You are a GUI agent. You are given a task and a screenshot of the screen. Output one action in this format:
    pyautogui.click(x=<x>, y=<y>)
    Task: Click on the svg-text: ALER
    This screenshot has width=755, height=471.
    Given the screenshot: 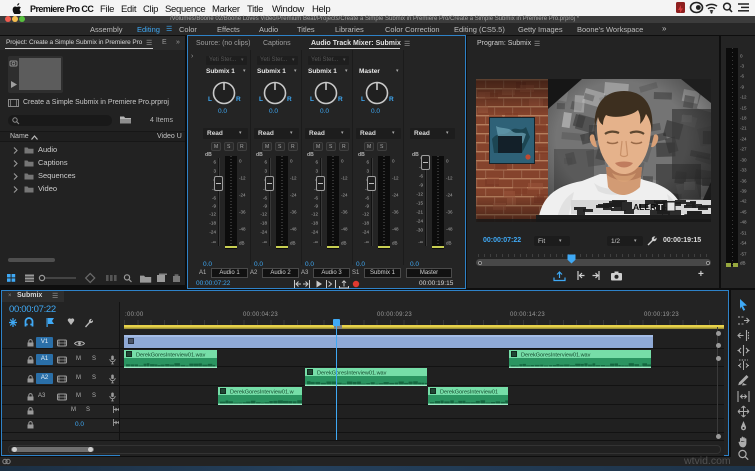 What is the action you would take?
    pyautogui.click(x=644, y=207)
    